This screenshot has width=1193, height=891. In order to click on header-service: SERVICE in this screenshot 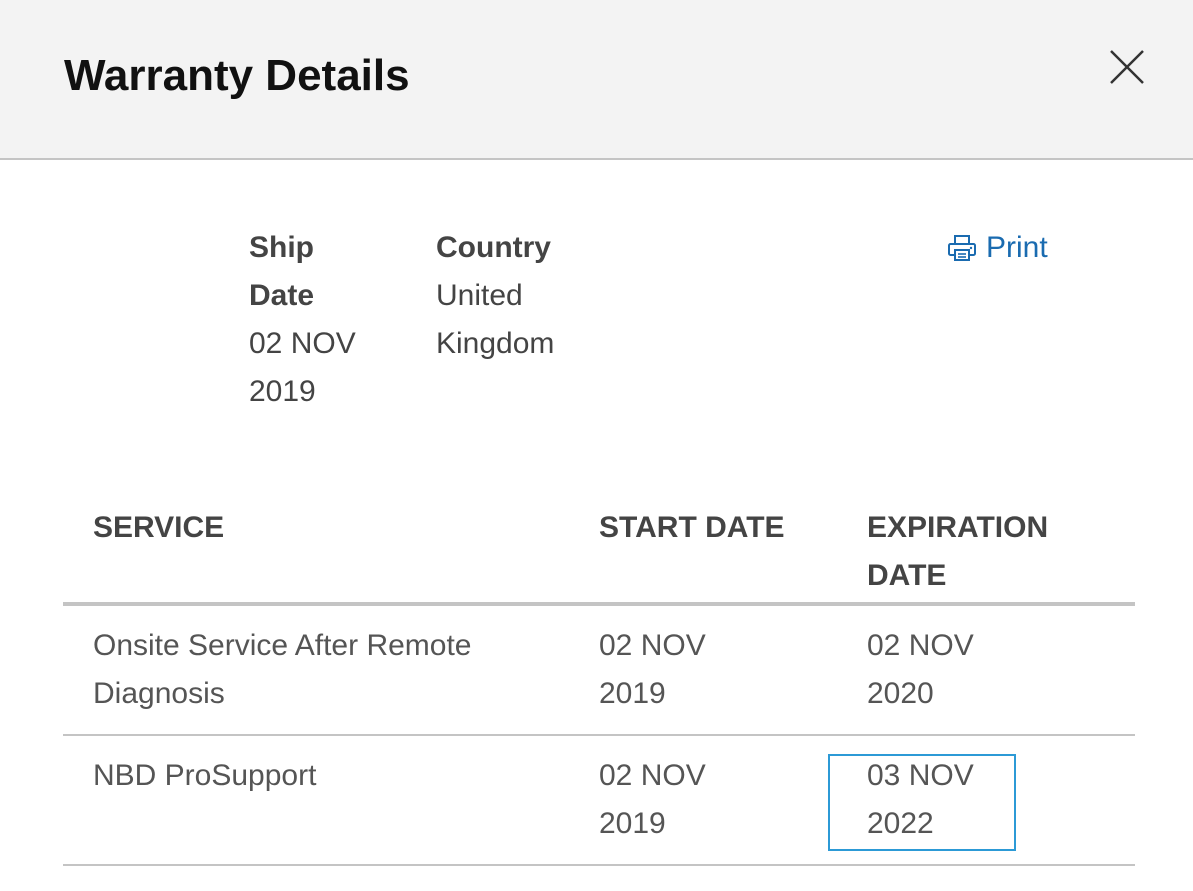, I will do `click(159, 527)`.